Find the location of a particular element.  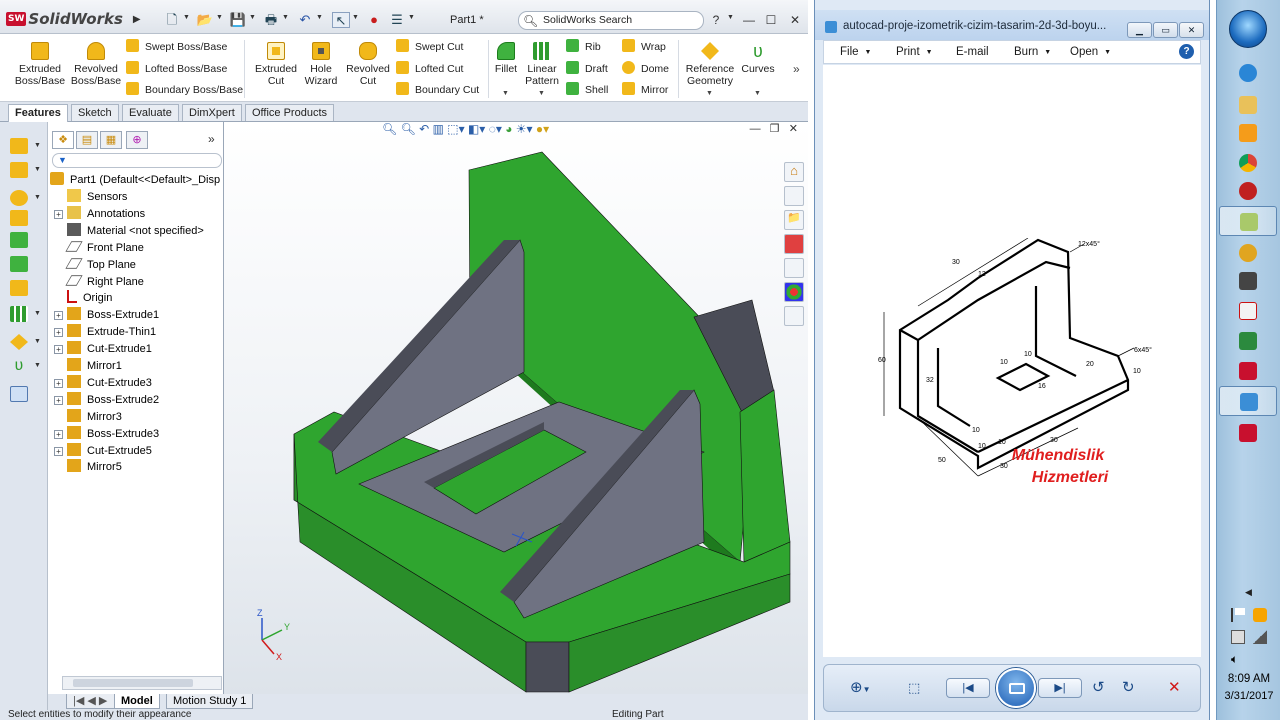

volume-icon: 🔈︎ is located at coordinates (1238, 659).